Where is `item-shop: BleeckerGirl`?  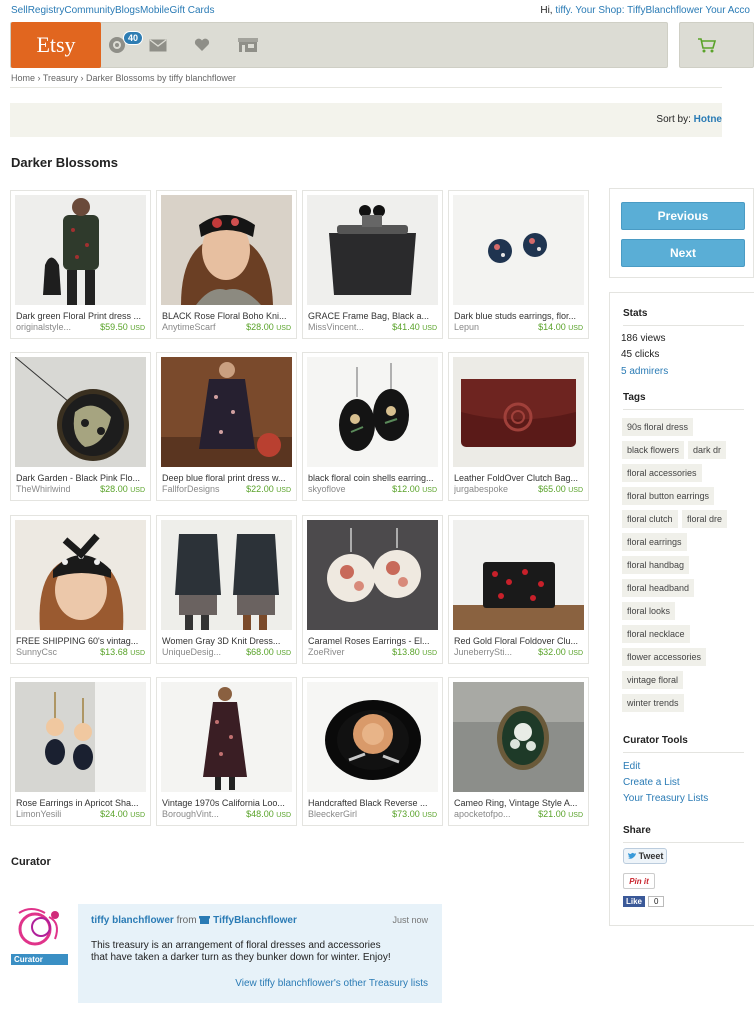 item-shop: BleeckerGirl is located at coordinates (347, 814).